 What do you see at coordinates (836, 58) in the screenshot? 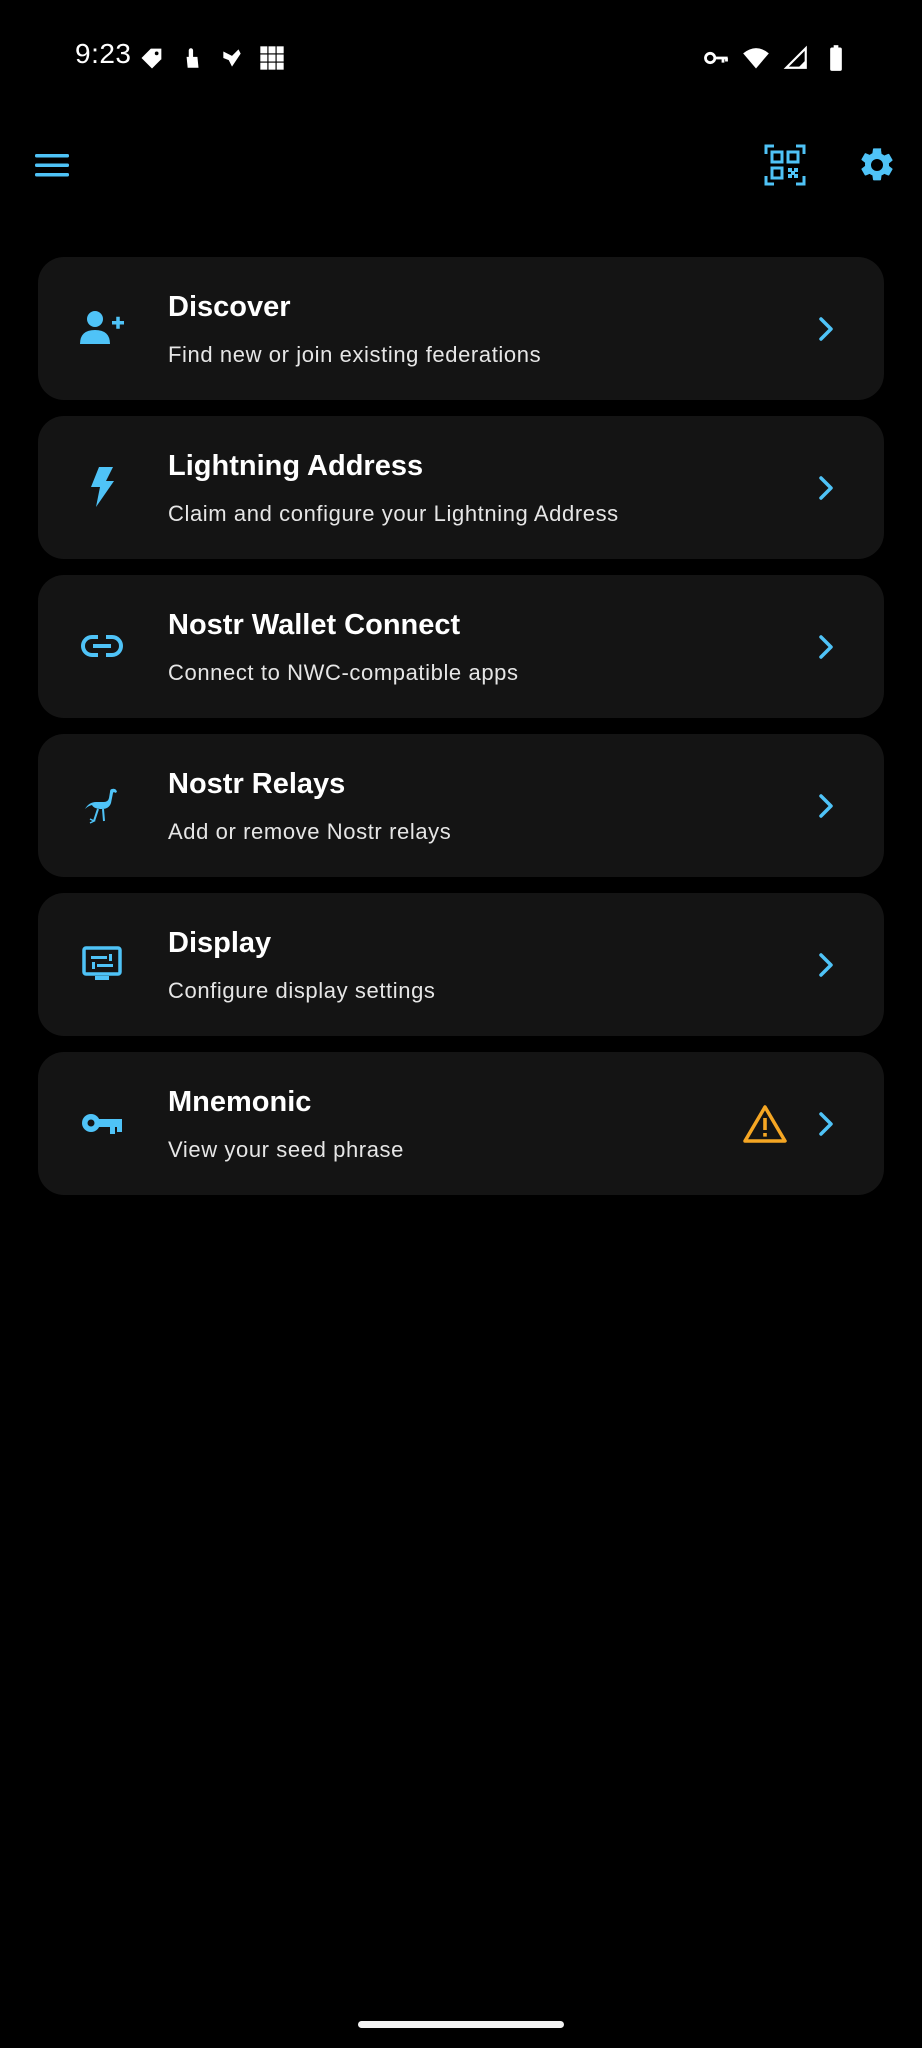
I see `battery-icon` at bounding box center [836, 58].